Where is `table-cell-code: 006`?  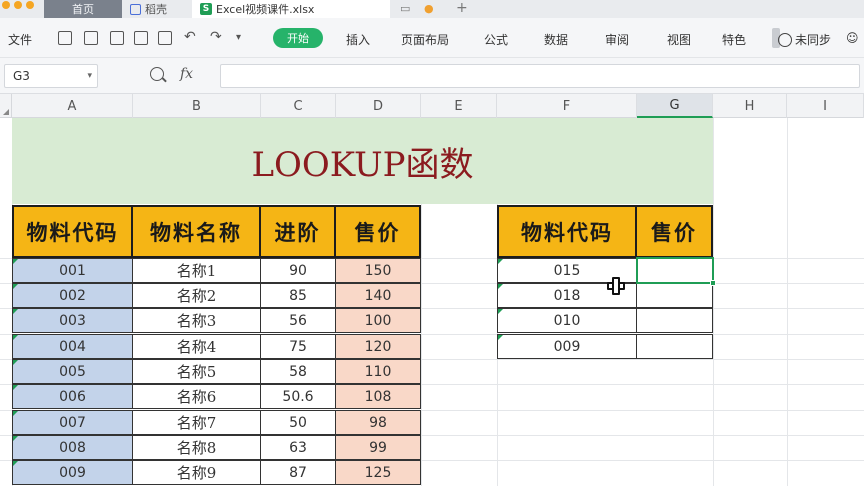 table-cell-code: 006 is located at coordinates (72, 396).